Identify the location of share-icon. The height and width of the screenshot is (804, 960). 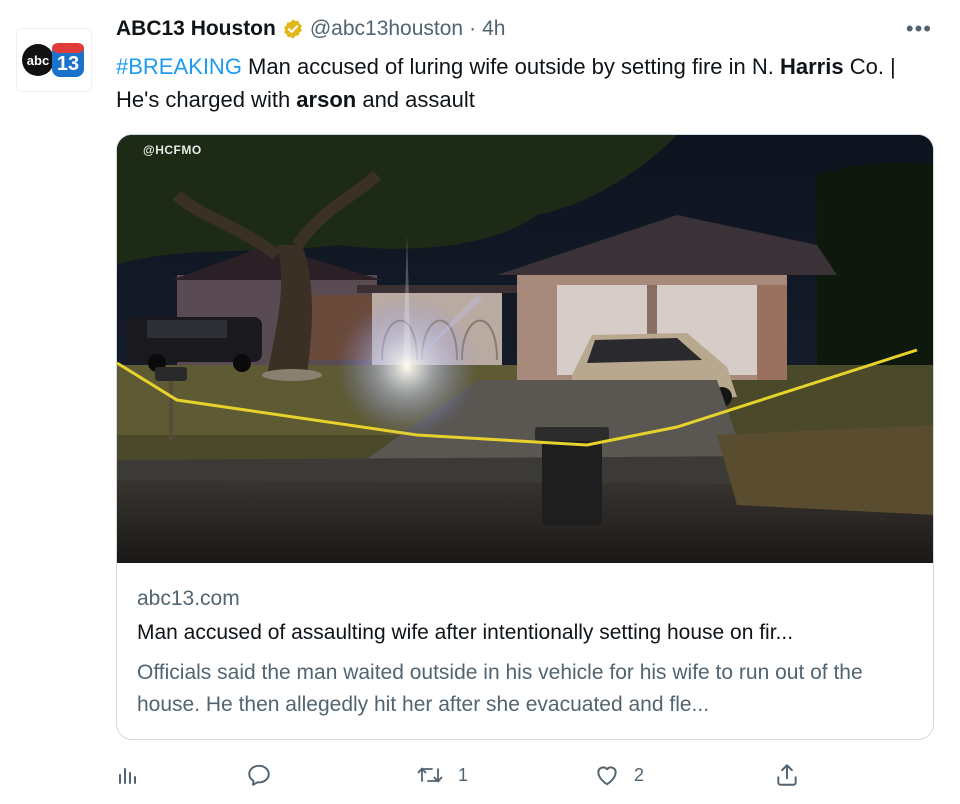
(787, 775).